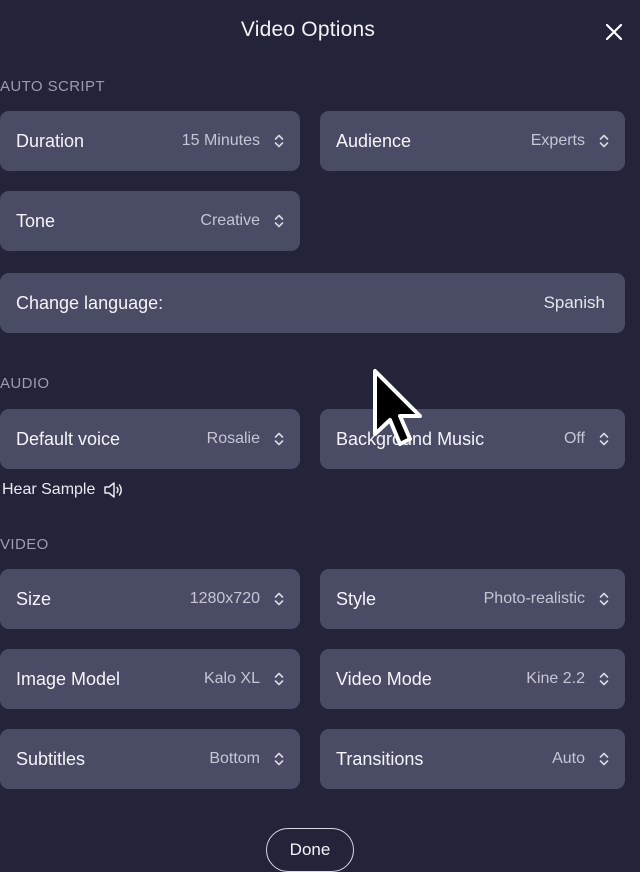 The height and width of the screenshot is (872, 640). Describe the element at coordinates (356, 598) in the screenshot. I see `style-label: Style` at that location.